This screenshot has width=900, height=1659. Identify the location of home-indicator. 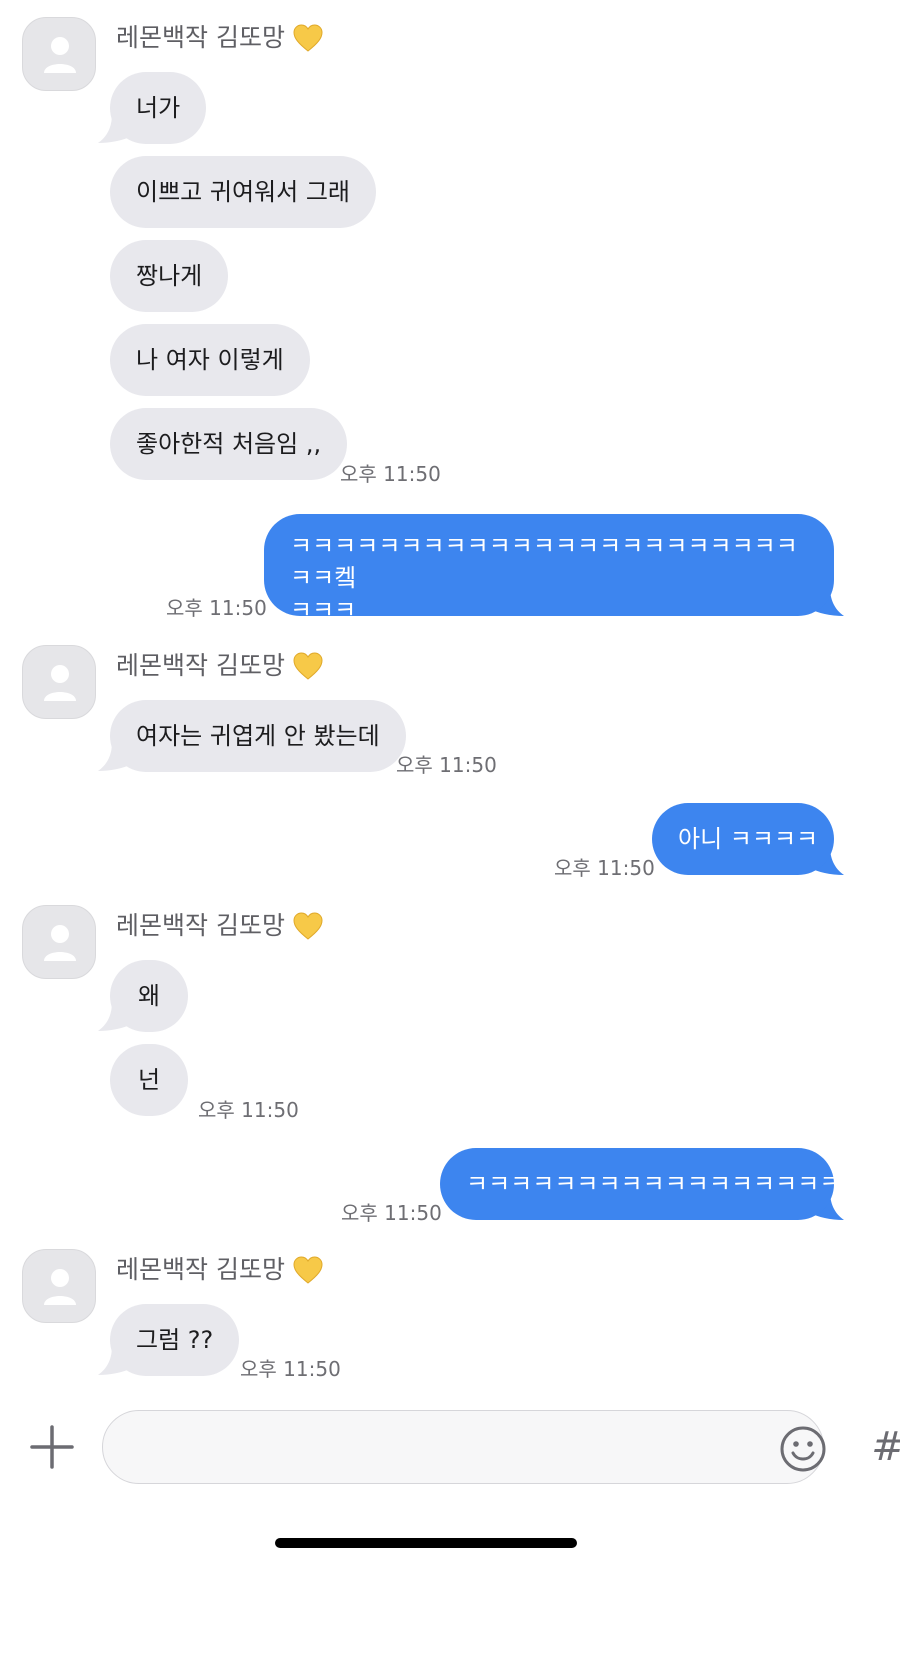
(426, 1543).